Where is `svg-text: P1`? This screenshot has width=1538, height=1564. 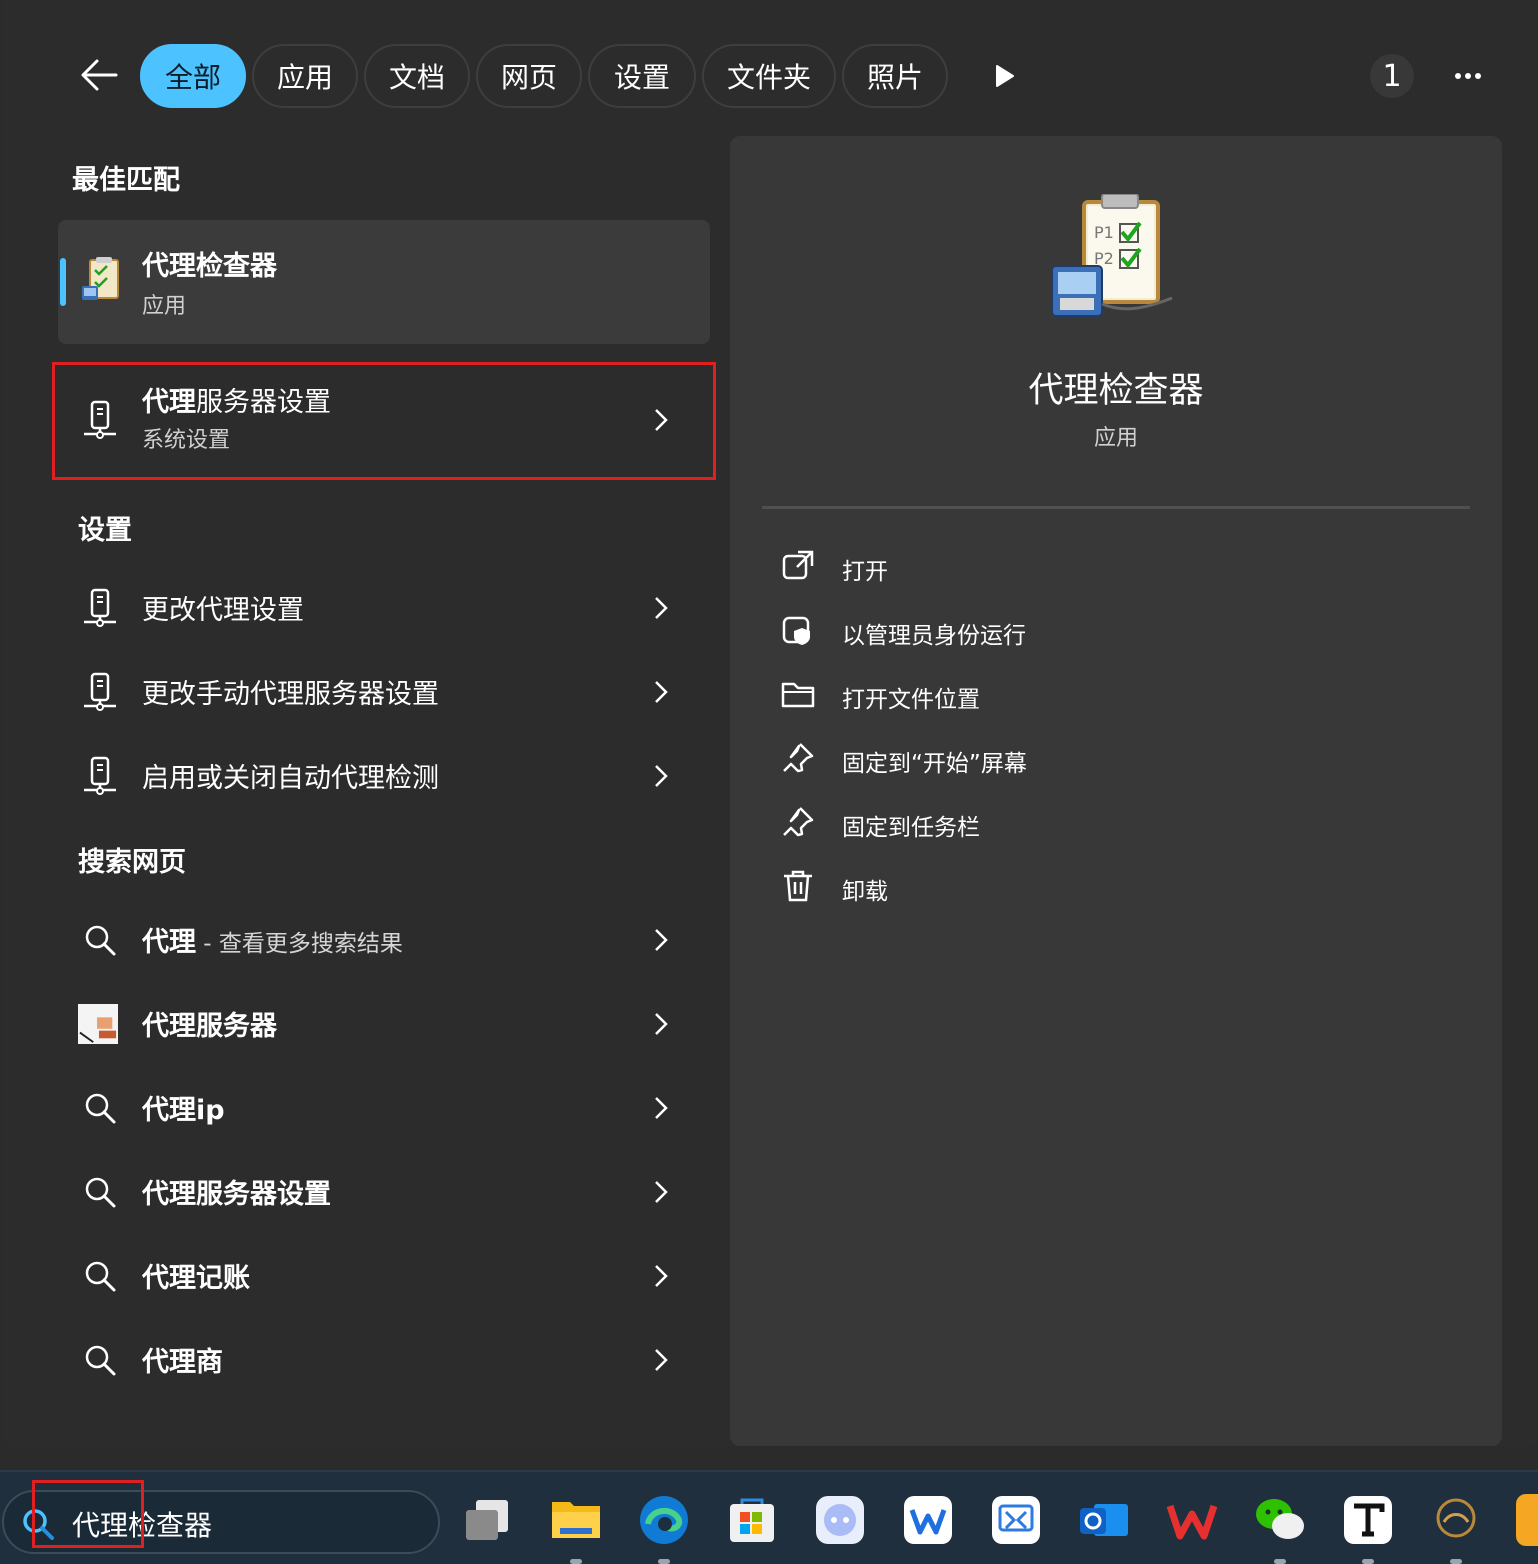
svg-text: P1 is located at coordinates (1104, 232).